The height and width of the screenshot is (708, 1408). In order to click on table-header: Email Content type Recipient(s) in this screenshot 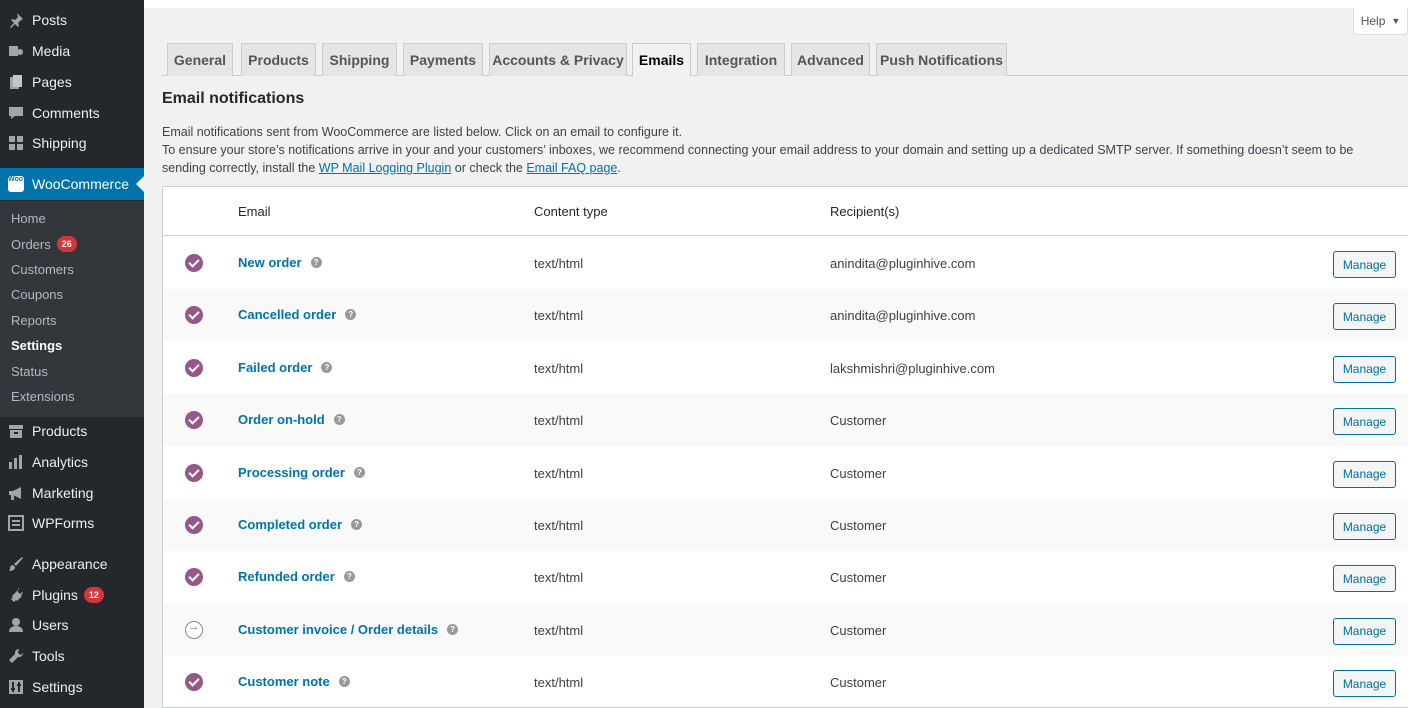, I will do `click(785, 211)`.